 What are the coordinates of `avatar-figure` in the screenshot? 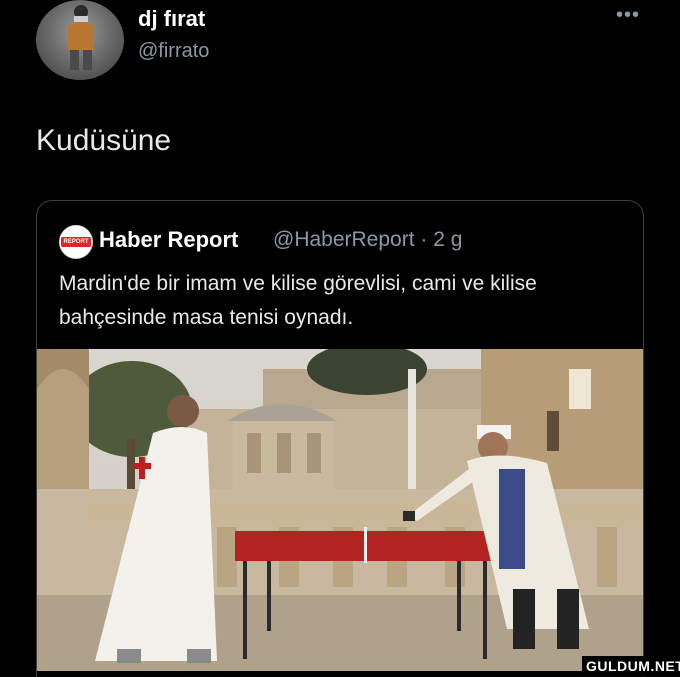 It's located at (81, 37).